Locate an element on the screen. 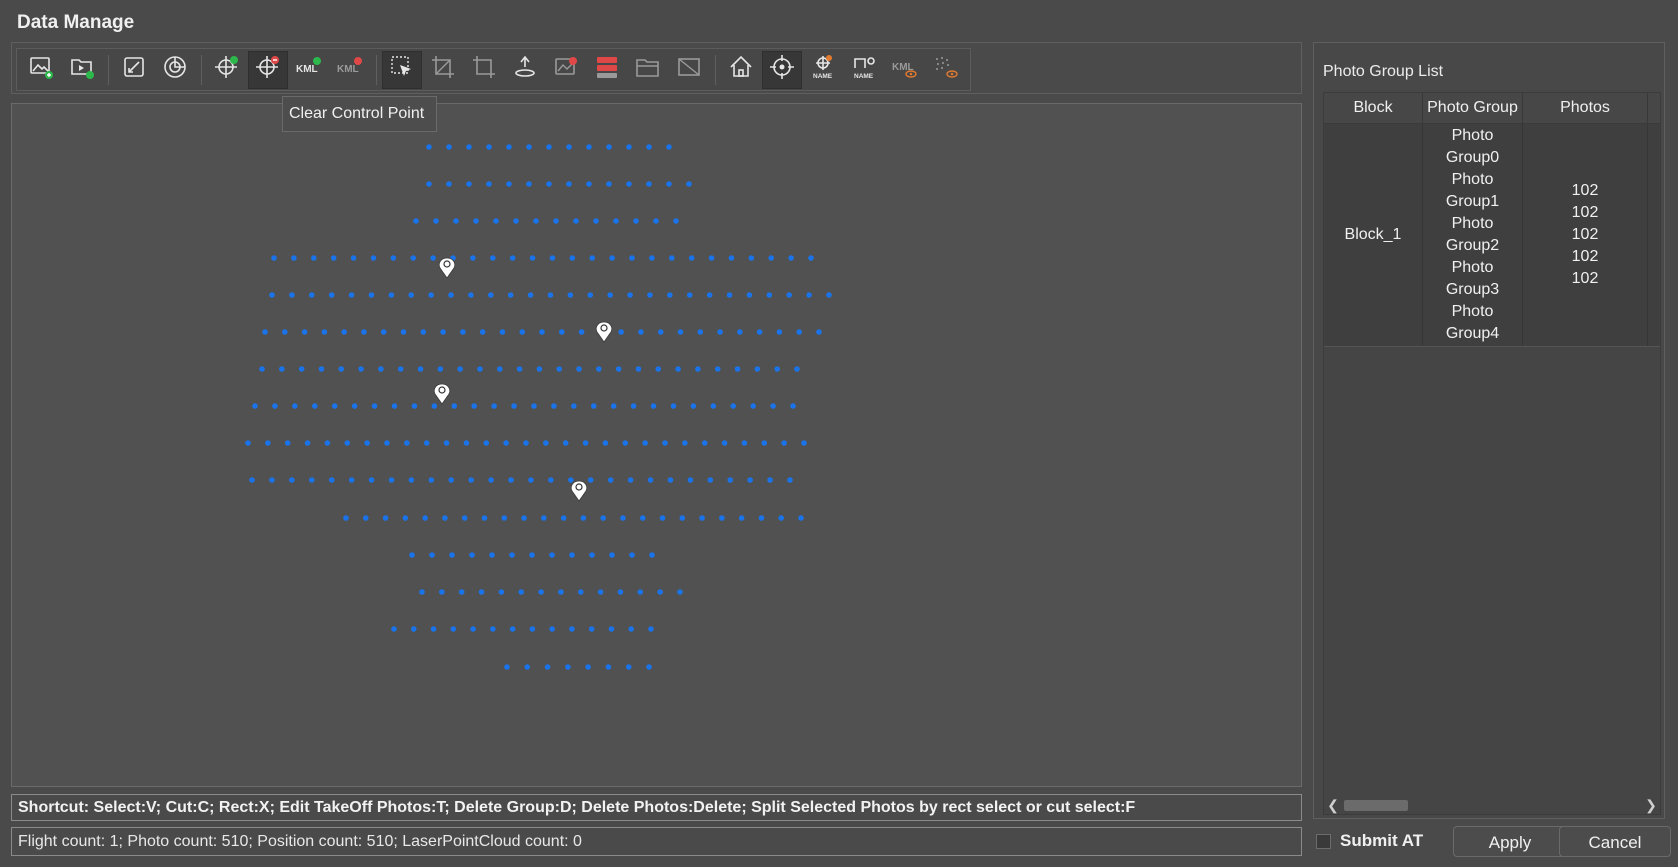 The image size is (1678, 867). delete-image-button is located at coordinates (566, 70).